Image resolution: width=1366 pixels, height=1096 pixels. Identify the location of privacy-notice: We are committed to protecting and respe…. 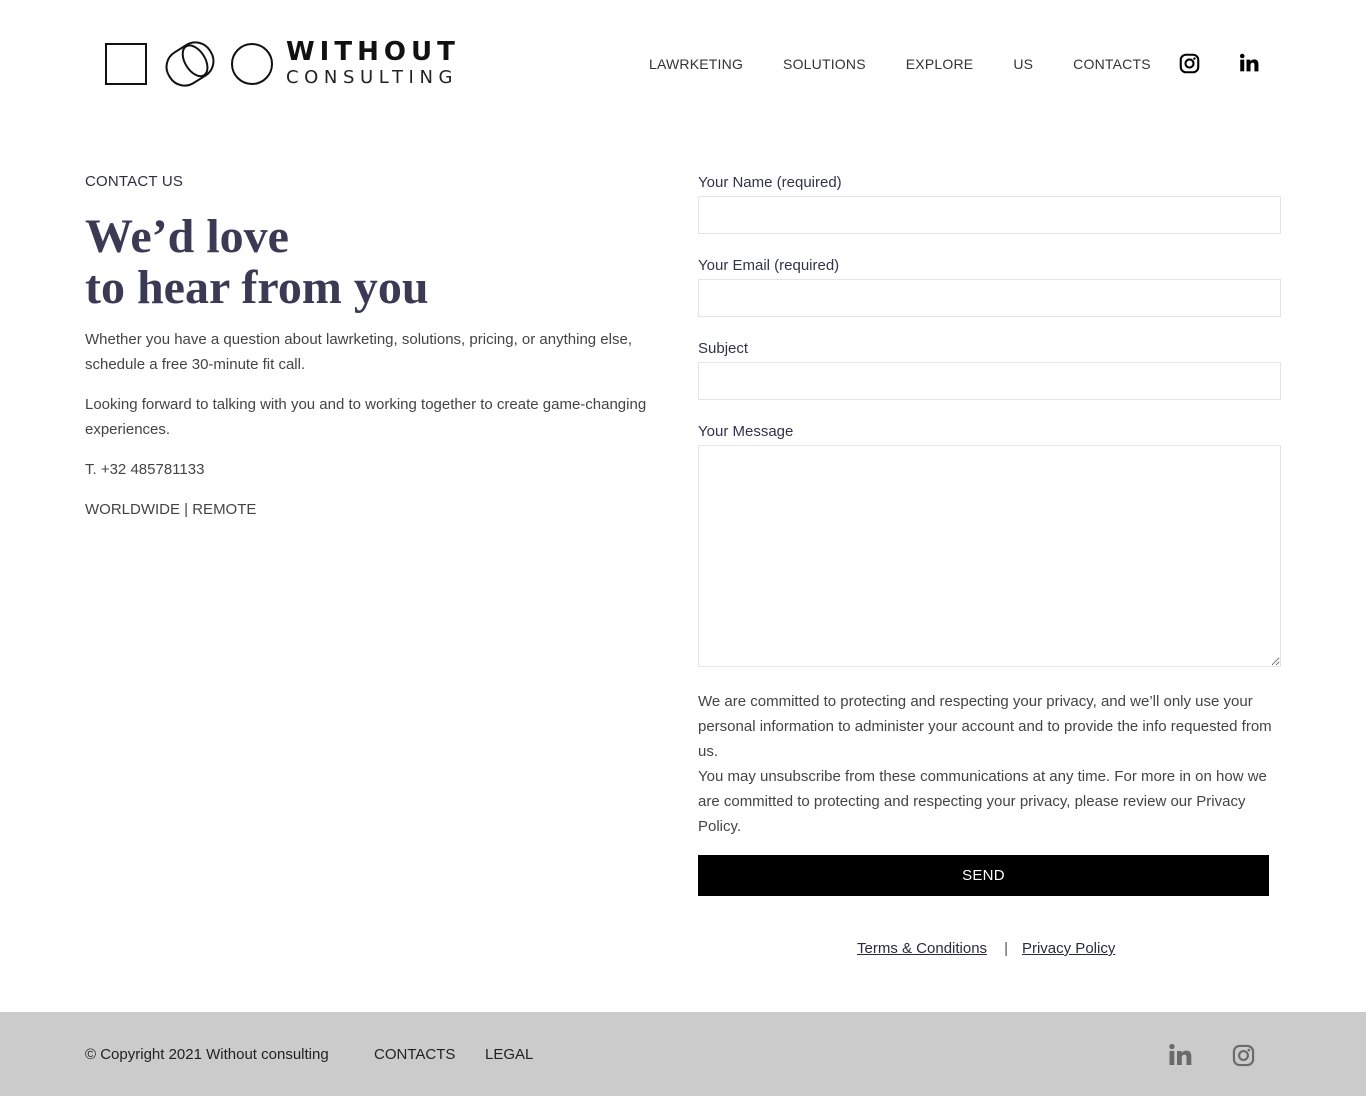
(989, 764).